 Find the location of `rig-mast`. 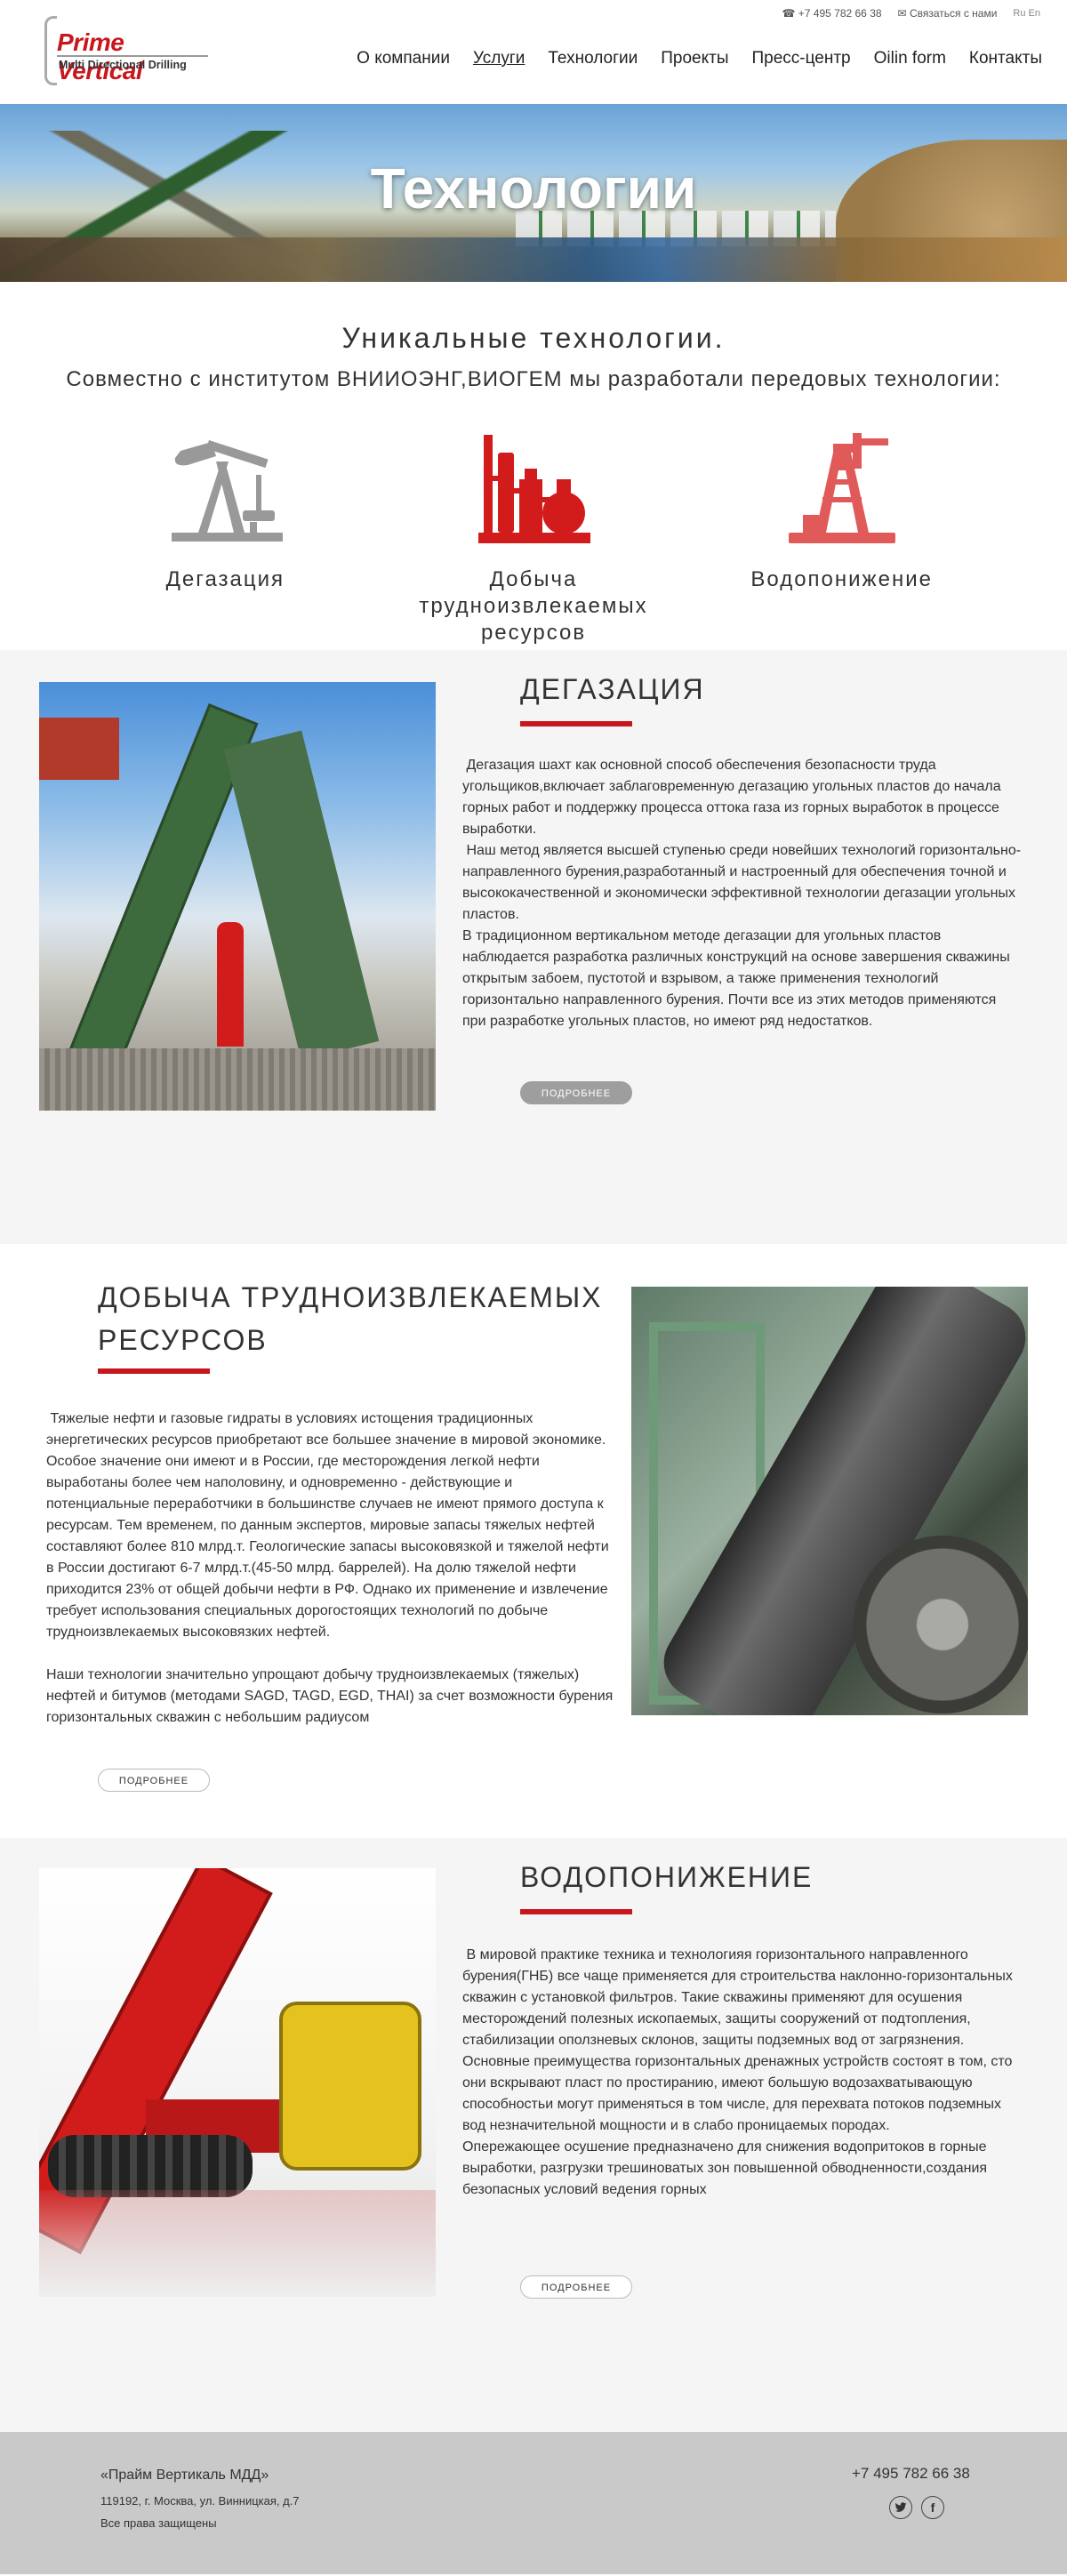

rig-mast is located at coordinates (301, 895).